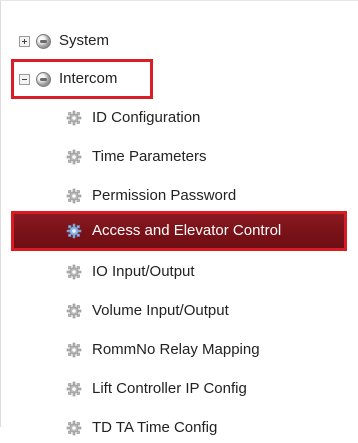 The height and width of the screenshot is (443, 358). What do you see at coordinates (187, 230) in the screenshot?
I see `tree-item-label: Access and Elevator Control` at bounding box center [187, 230].